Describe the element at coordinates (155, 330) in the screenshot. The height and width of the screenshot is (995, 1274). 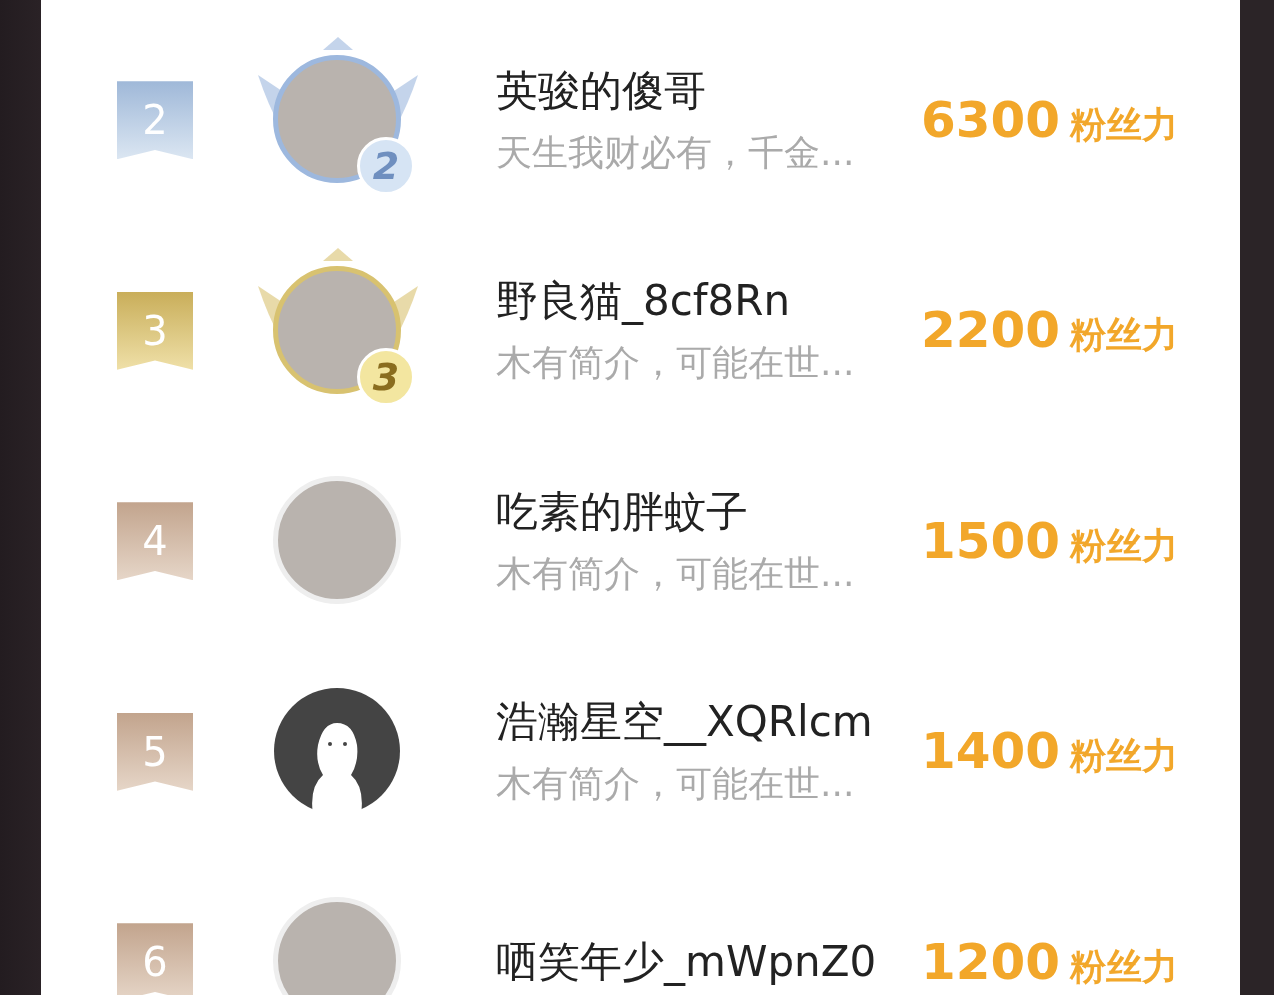
I see `rank-badge: 3` at that location.